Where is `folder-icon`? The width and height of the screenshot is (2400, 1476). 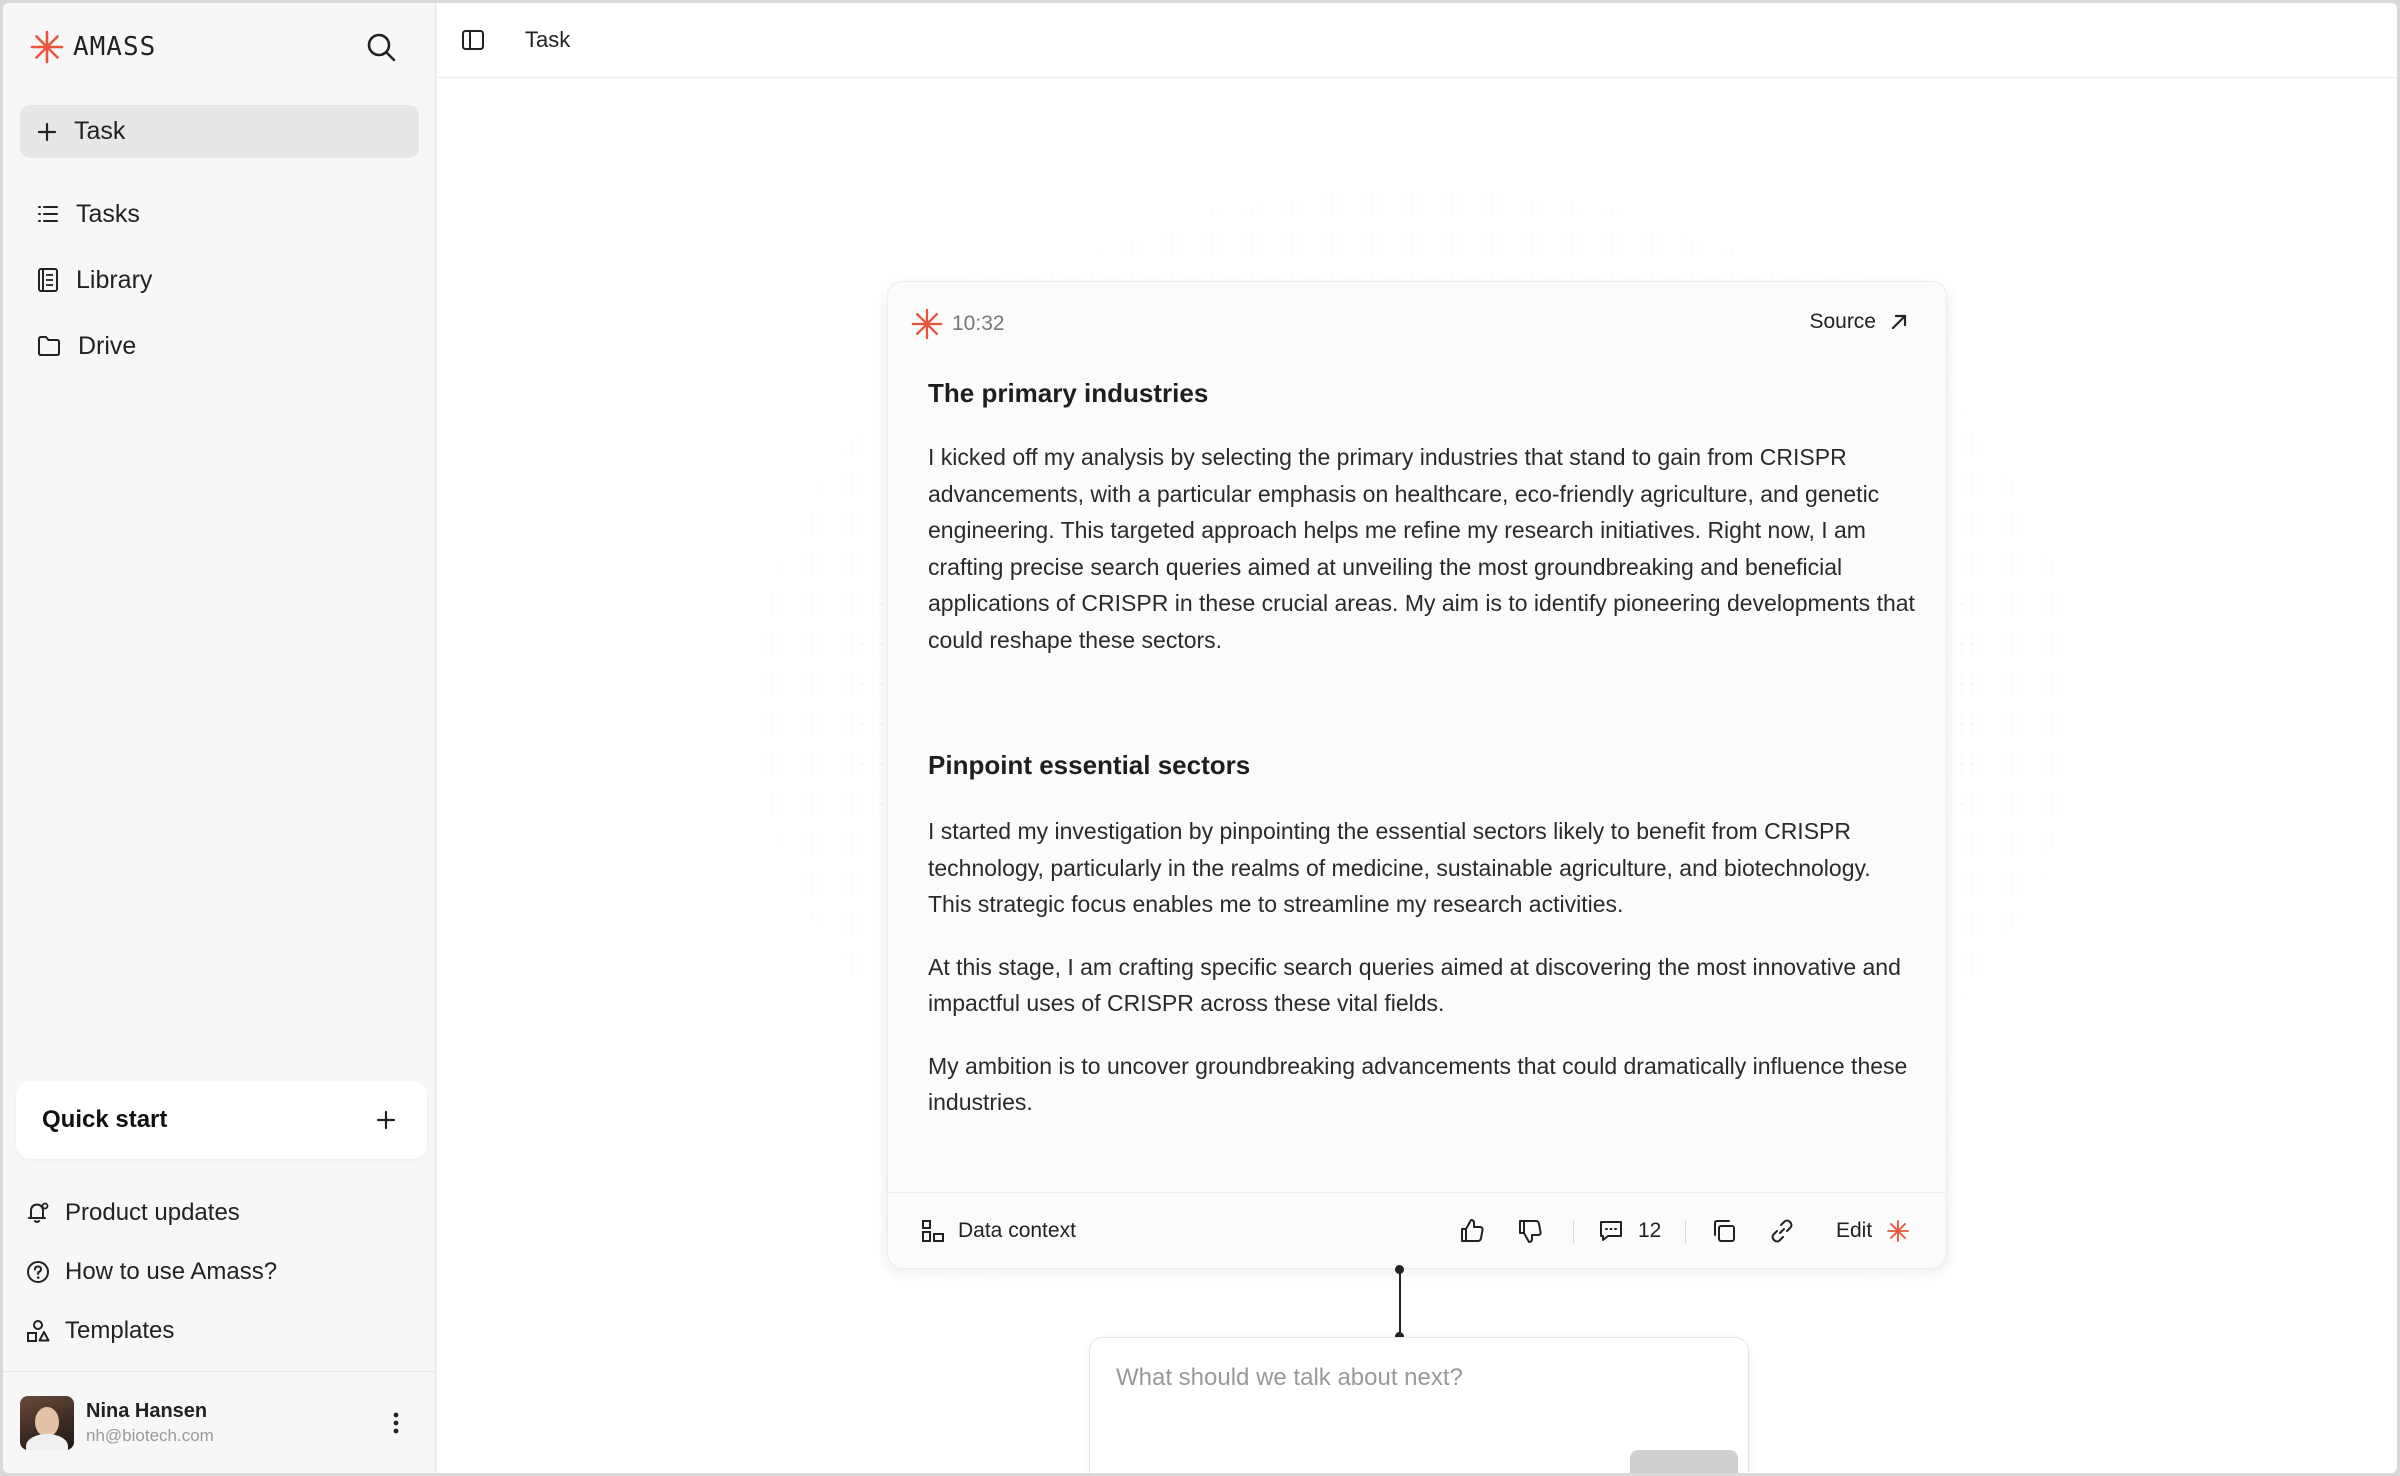 folder-icon is located at coordinates (49, 346).